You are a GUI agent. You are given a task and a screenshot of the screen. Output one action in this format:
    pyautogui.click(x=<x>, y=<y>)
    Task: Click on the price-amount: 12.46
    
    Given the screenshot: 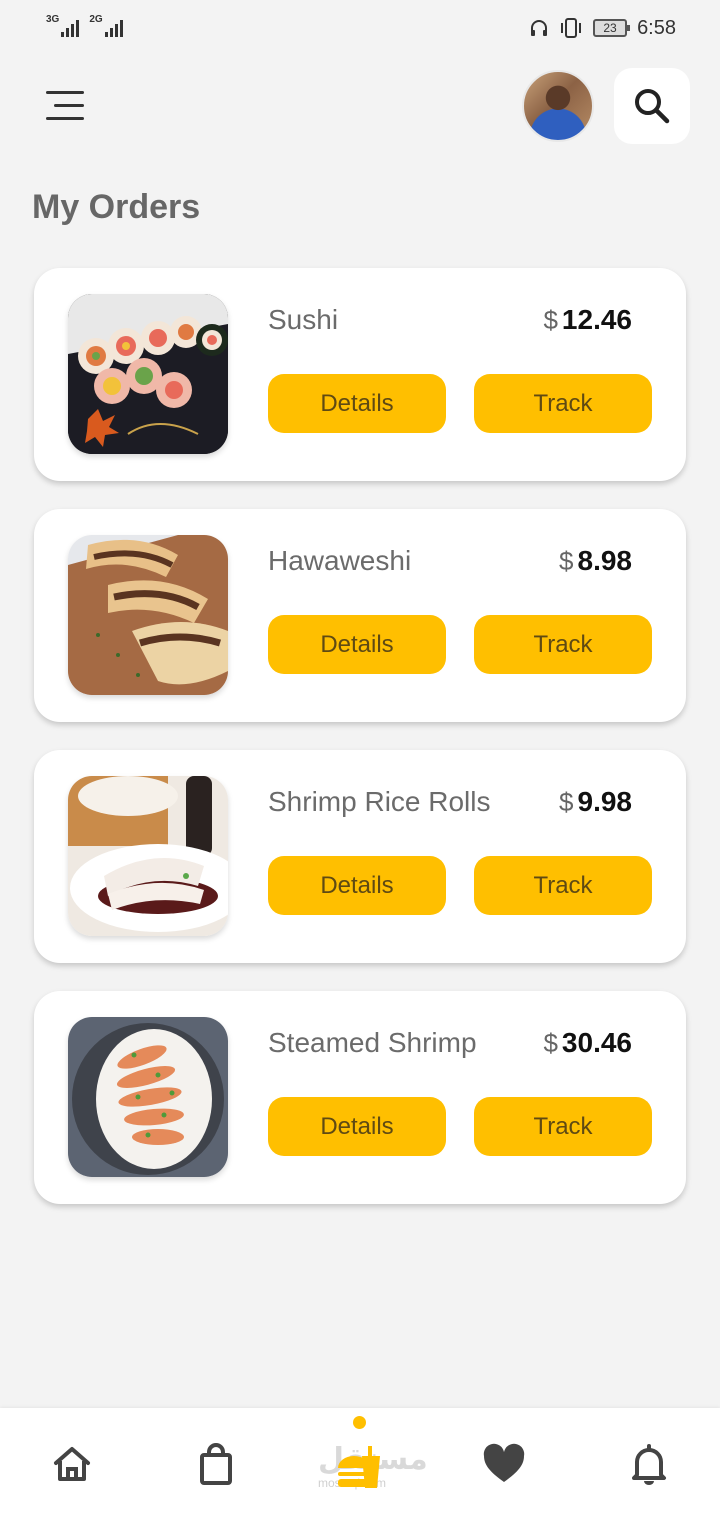 What is the action you would take?
    pyautogui.click(x=596, y=319)
    